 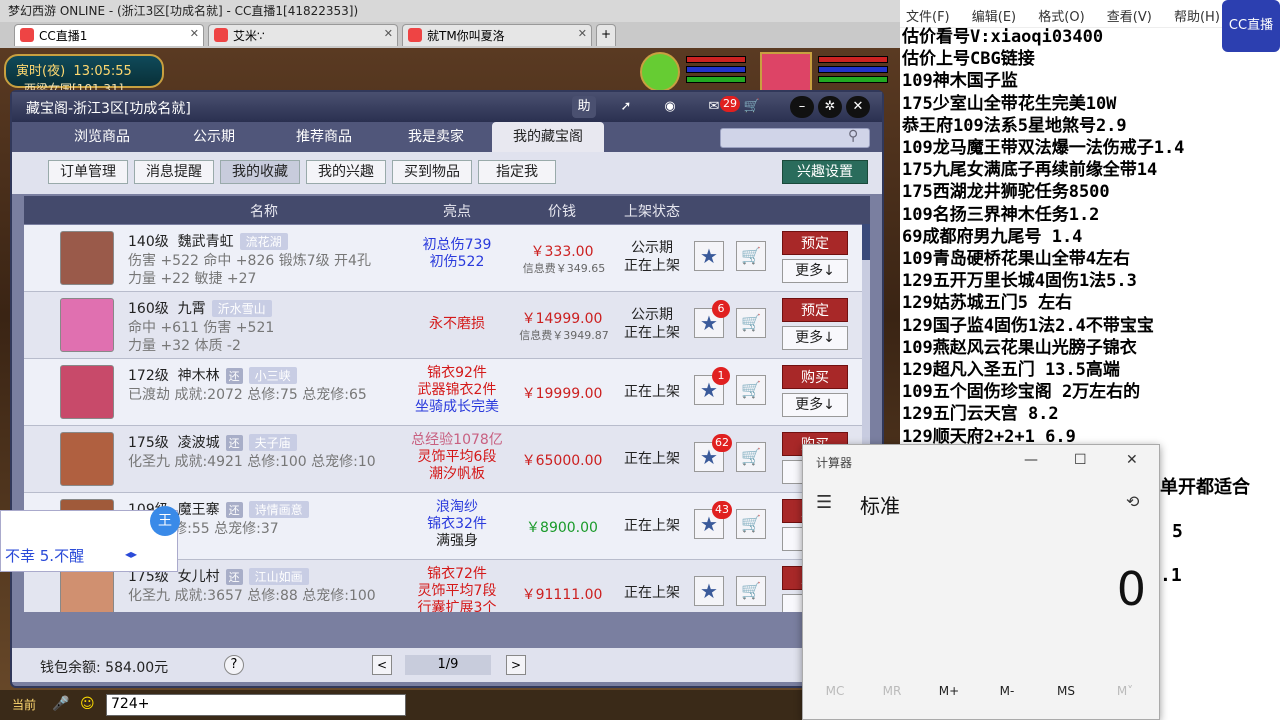 I want to click on chat-input: 724+, so click(x=256, y=705).